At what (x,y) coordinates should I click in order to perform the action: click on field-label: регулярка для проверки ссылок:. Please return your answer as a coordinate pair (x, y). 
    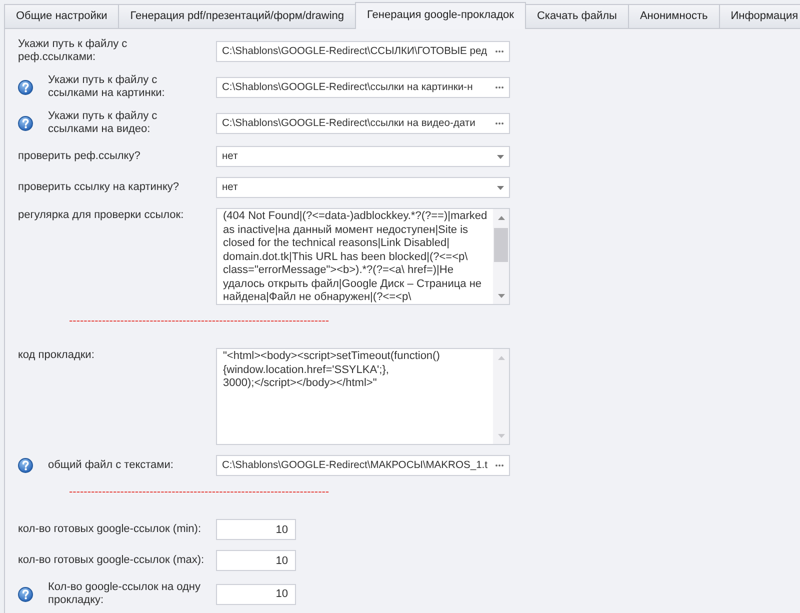
    Looking at the image, I should click on (101, 215).